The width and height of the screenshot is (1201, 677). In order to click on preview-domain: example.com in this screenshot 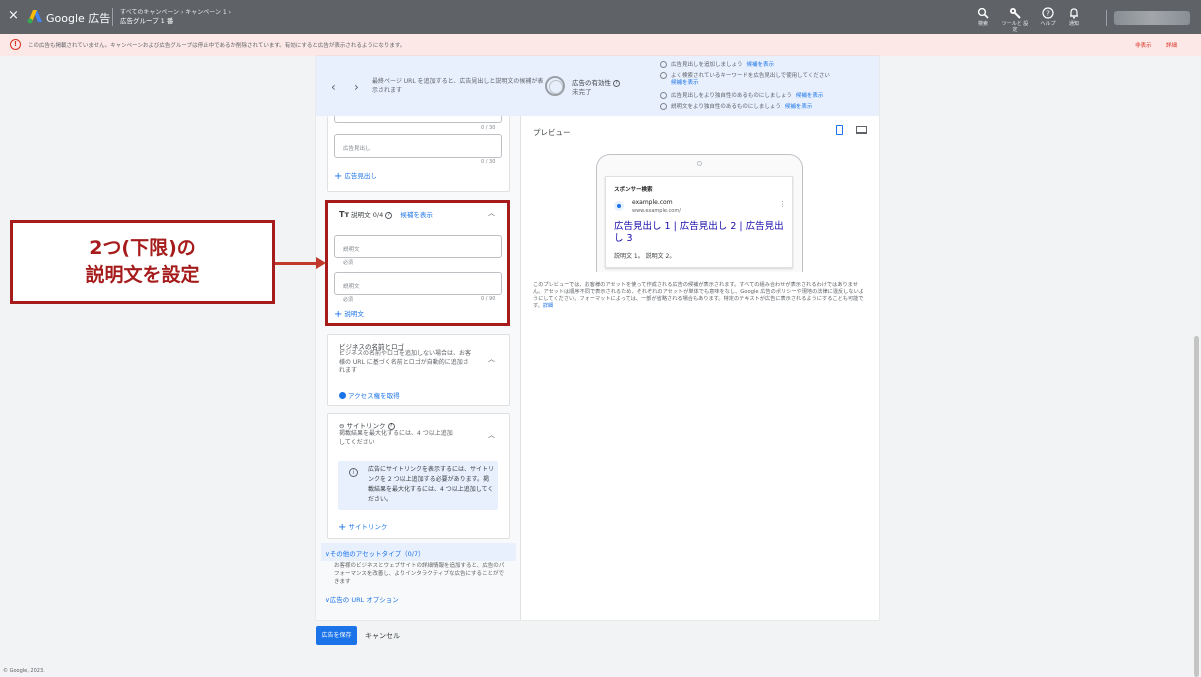, I will do `click(652, 202)`.